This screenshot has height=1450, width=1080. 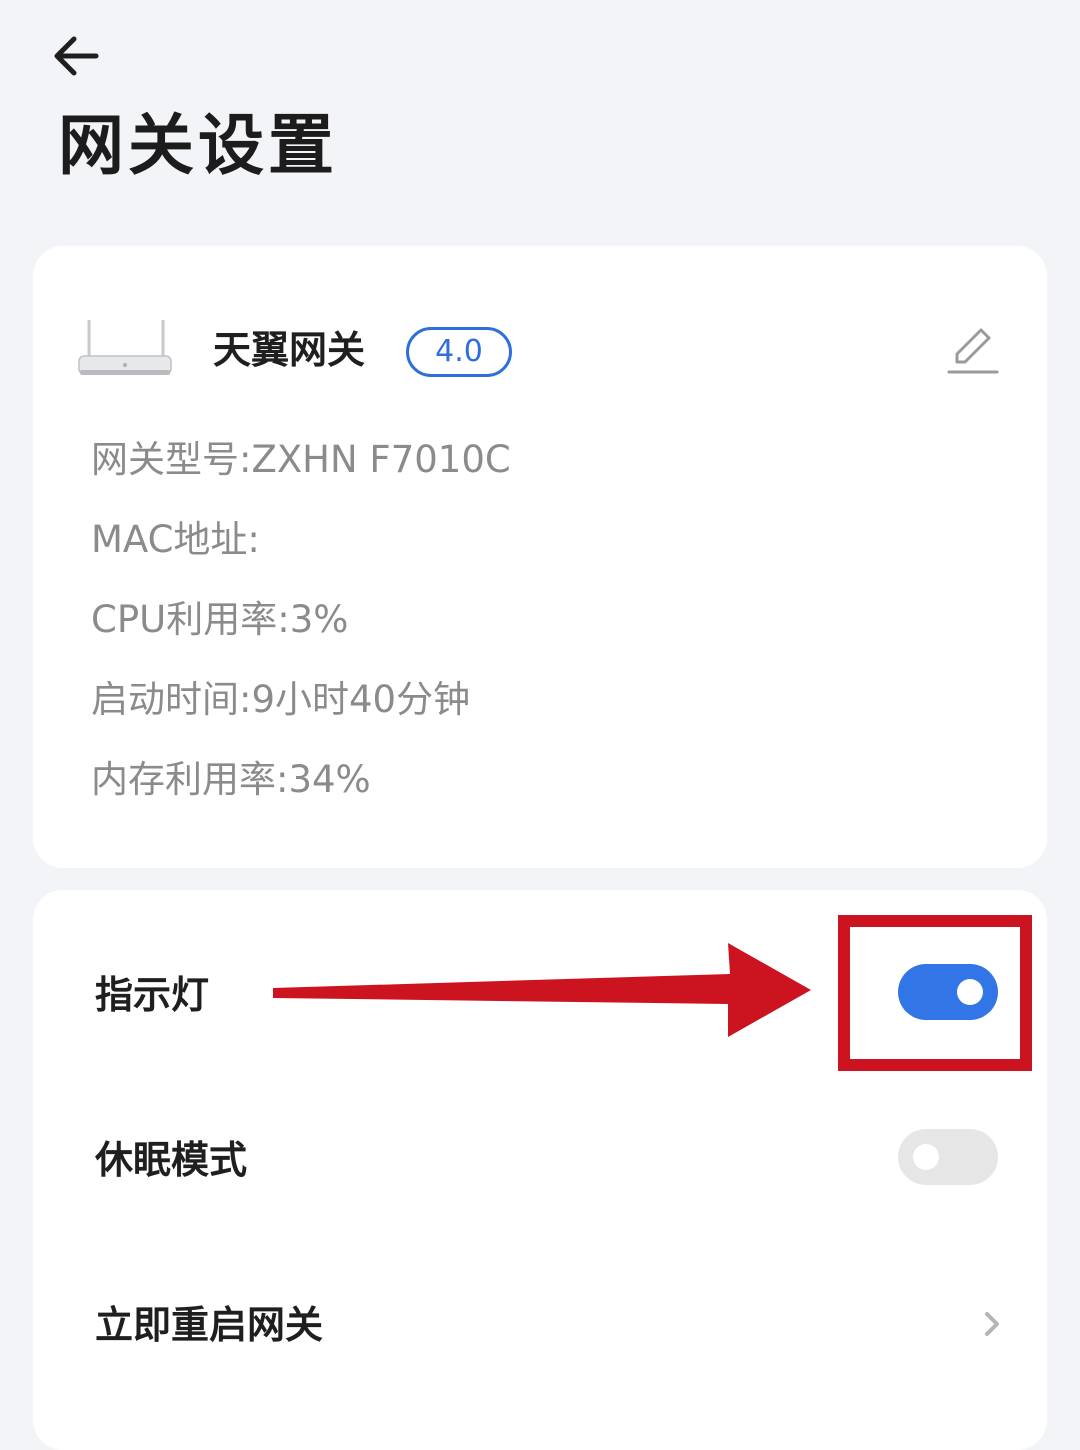 I want to click on sleep-mode-toggle, so click(x=948, y=1157).